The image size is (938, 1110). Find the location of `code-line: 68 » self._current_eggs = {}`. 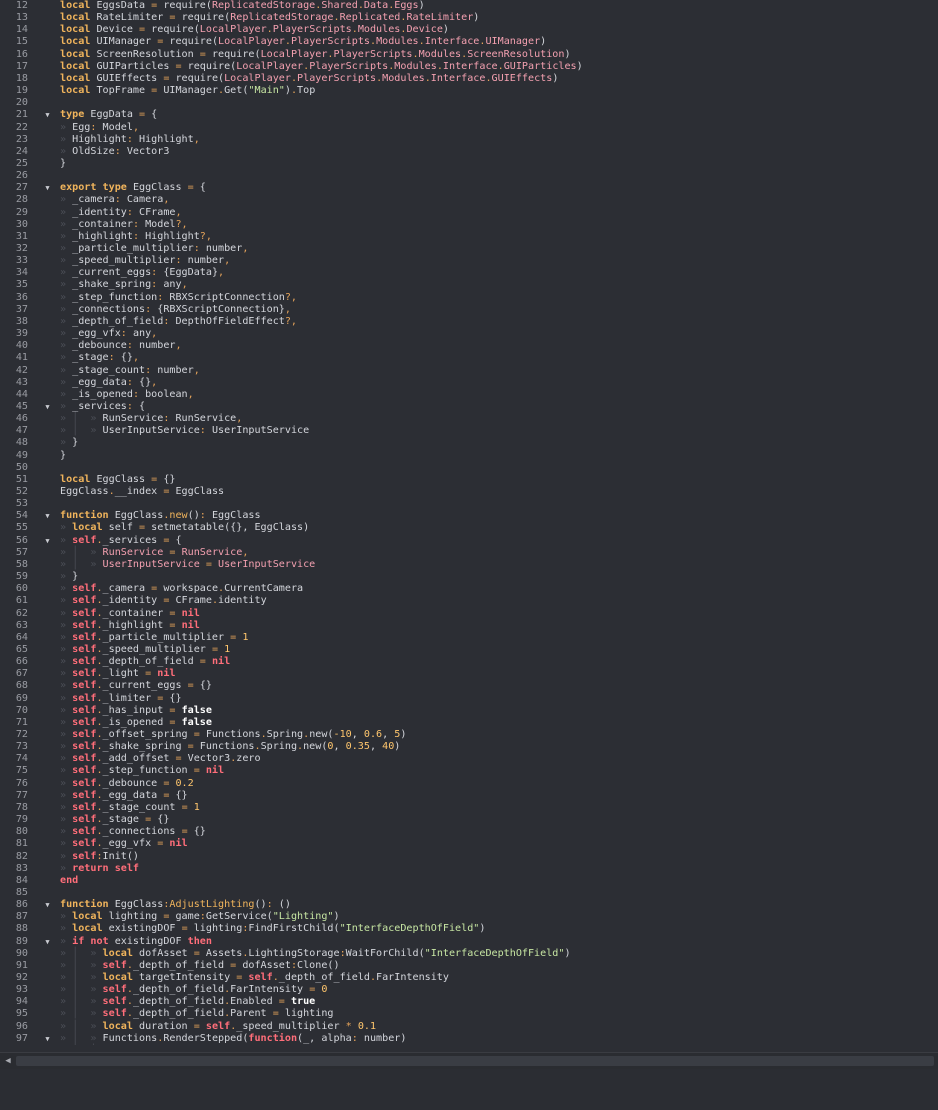

code-line: 68 » self._current_eggs = {} is located at coordinates (469, 686).